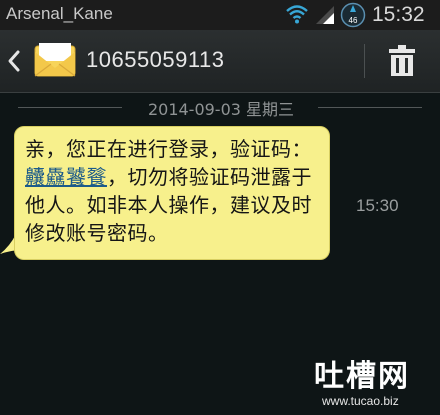 The width and height of the screenshot is (440, 415). I want to click on back-icon, so click(14, 61).